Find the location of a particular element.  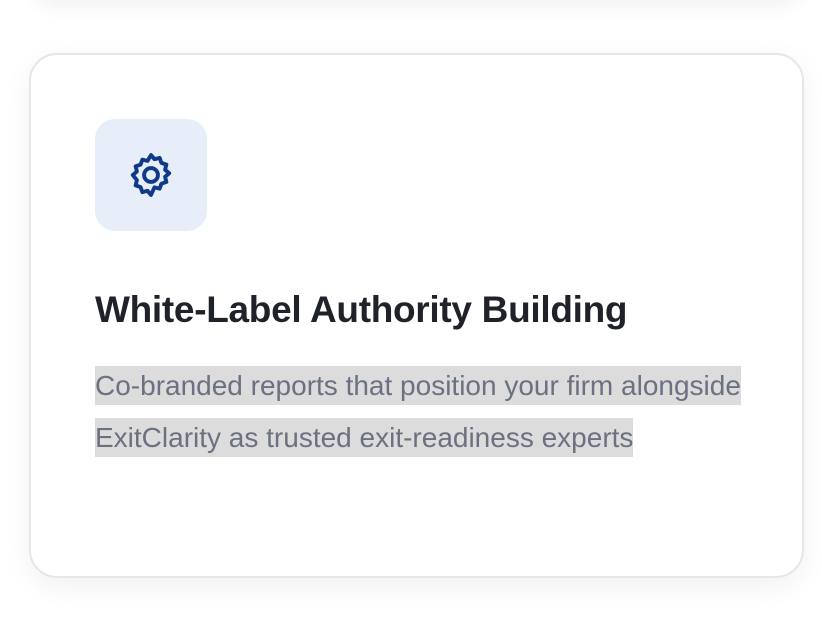

icon-tile is located at coordinates (151, 175).